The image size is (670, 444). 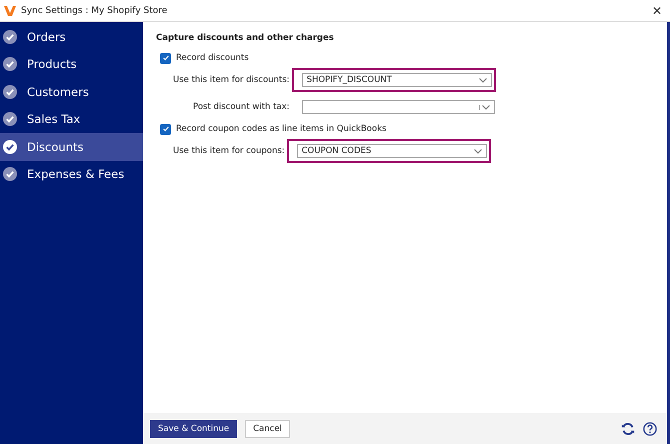 I want to click on dropdown-field, so click(x=398, y=107).